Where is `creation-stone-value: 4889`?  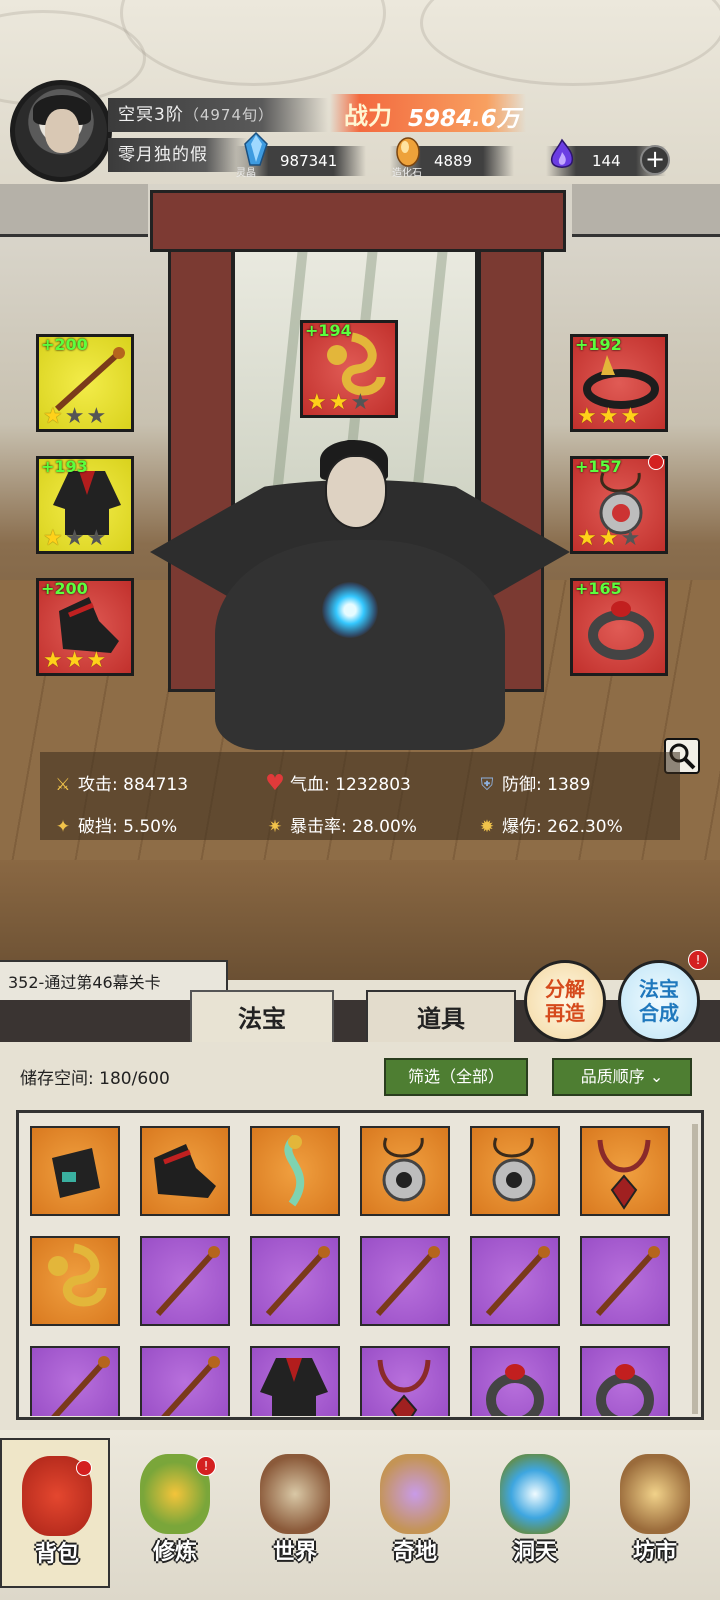 creation-stone-value: 4889 is located at coordinates (453, 161).